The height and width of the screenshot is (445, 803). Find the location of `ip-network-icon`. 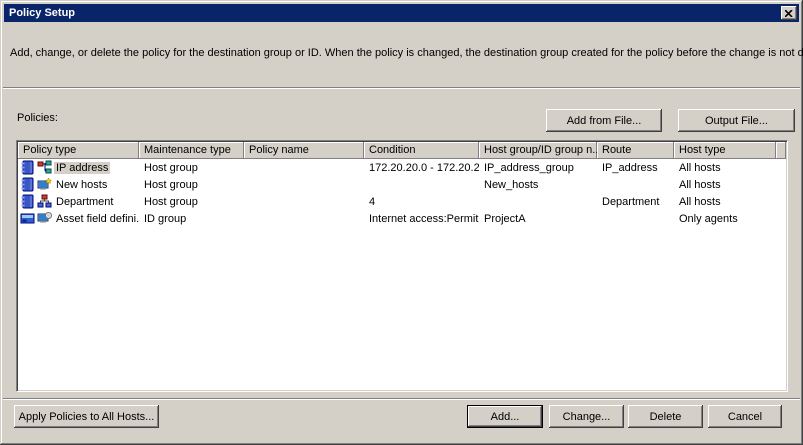

ip-network-icon is located at coordinates (44, 167).